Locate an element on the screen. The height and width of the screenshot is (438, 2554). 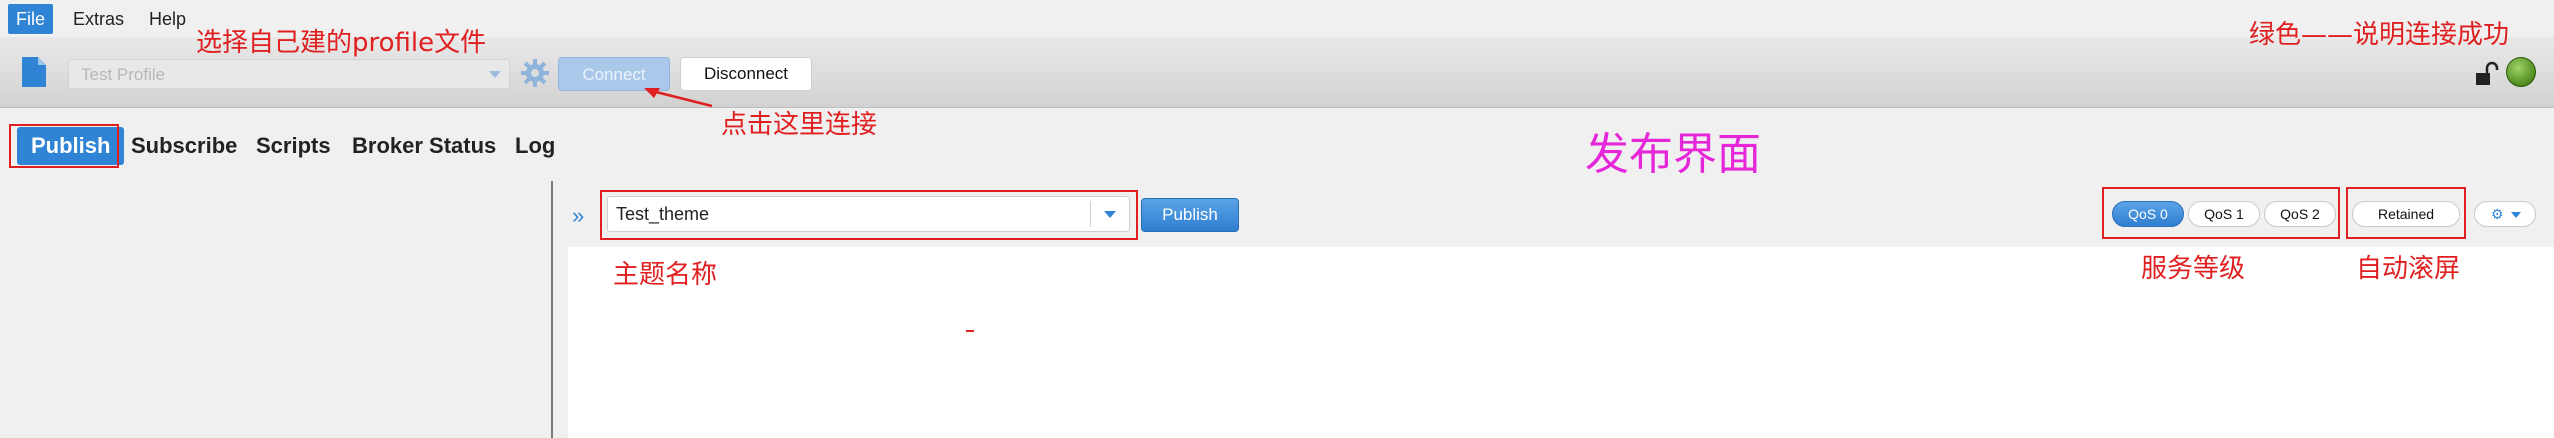
options-menu-button: ⚙ is located at coordinates (2505, 214).